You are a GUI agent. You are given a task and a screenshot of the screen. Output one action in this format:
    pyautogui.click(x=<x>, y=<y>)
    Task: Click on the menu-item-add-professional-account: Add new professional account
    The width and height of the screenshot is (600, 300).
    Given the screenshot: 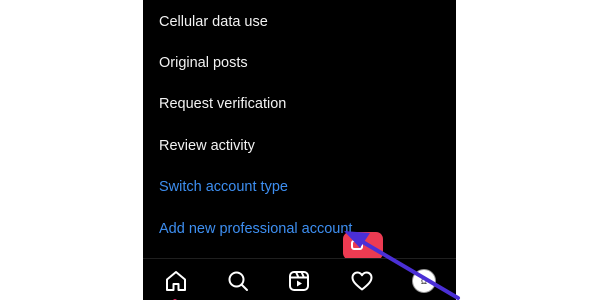 What is the action you would take?
    pyautogui.click(x=255, y=229)
    